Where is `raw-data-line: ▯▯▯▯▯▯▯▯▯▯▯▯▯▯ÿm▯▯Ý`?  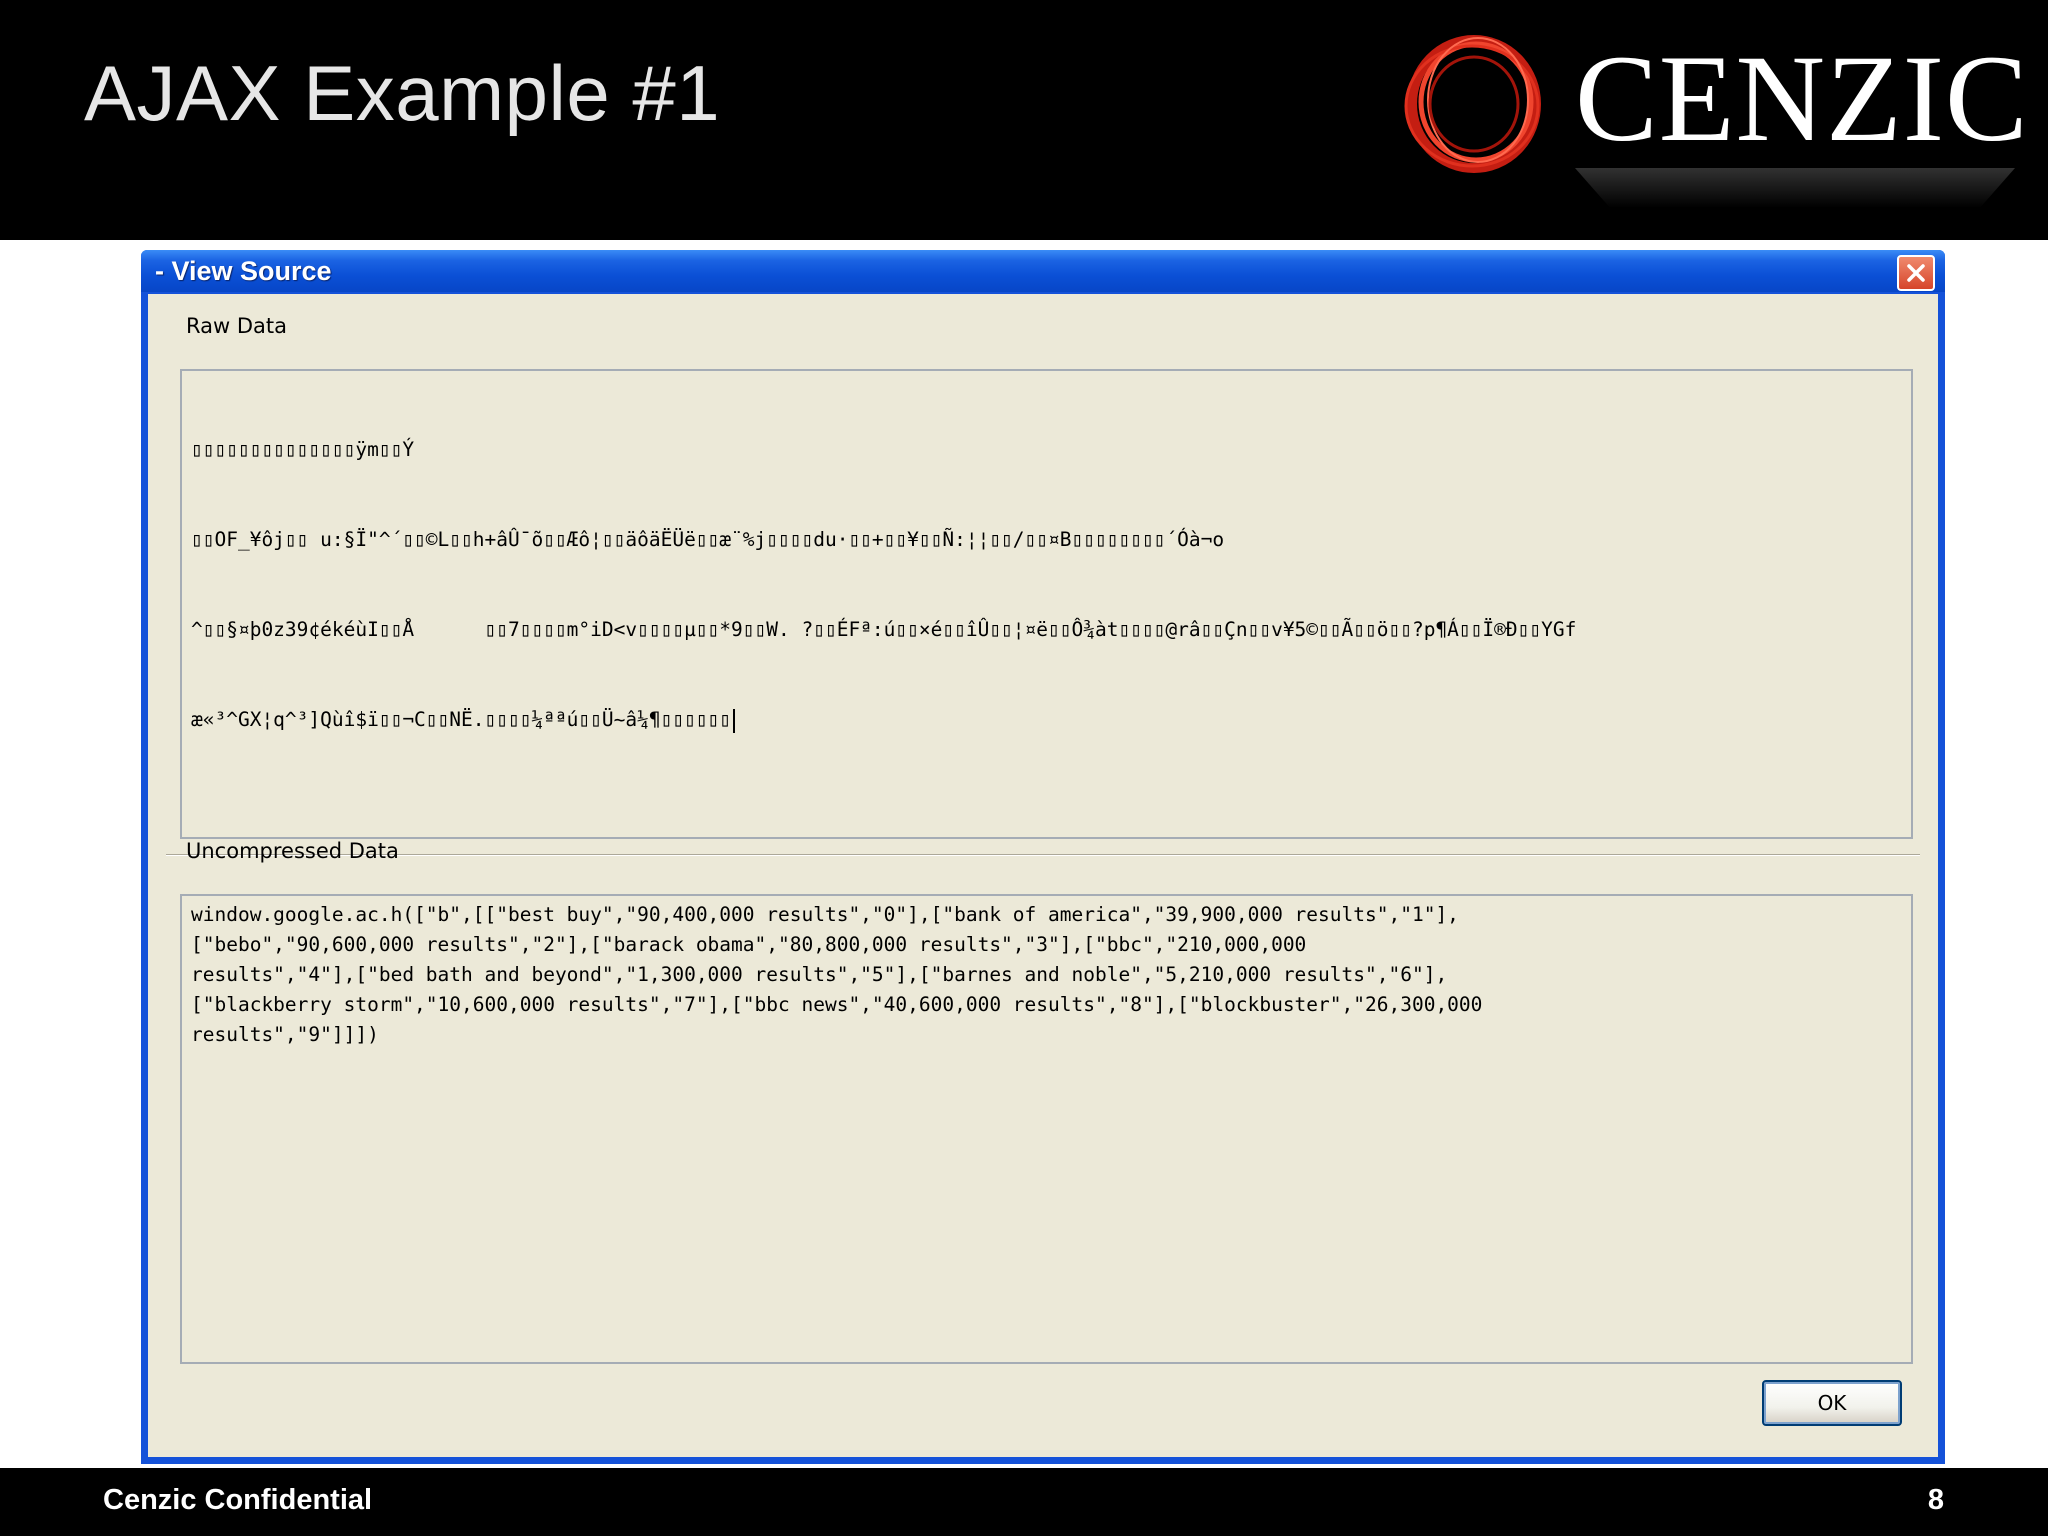
raw-data-line: ▯▯▯▯▯▯▯▯▯▯▯▯▯▯ÿm▯▯Ý is located at coordinates (303, 449).